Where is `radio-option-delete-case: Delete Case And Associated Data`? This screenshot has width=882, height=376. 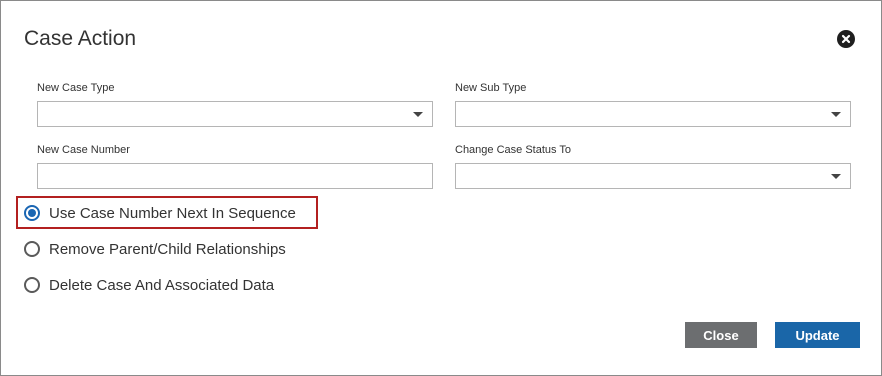 radio-option-delete-case: Delete Case And Associated Data is located at coordinates (149, 285).